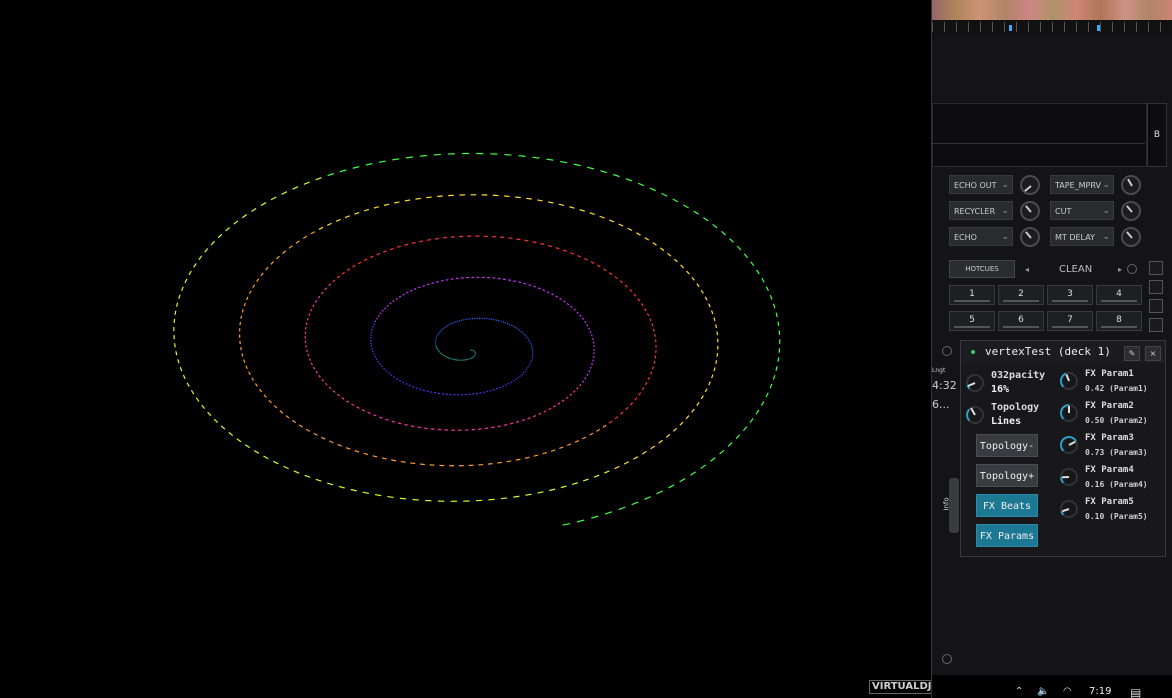 This screenshot has height=698, width=1172. Describe the element at coordinates (972, 321) in the screenshot. I see `hotcue-button-5: 5` at that location.